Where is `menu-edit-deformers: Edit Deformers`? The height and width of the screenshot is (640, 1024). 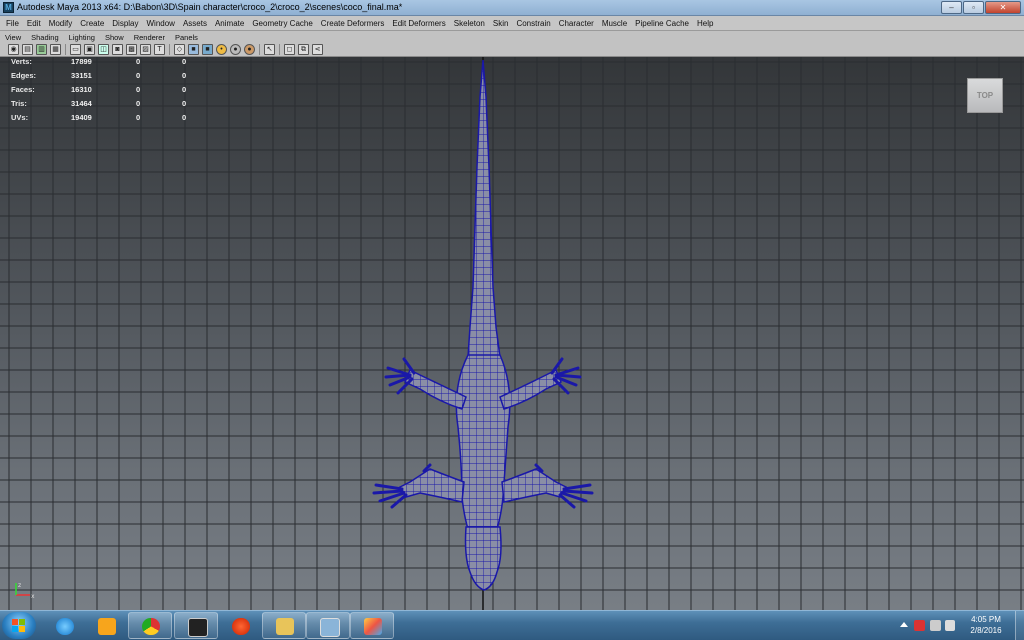
menu-edit-deformers: Edit Deformers is located at coordinates (418, 23).